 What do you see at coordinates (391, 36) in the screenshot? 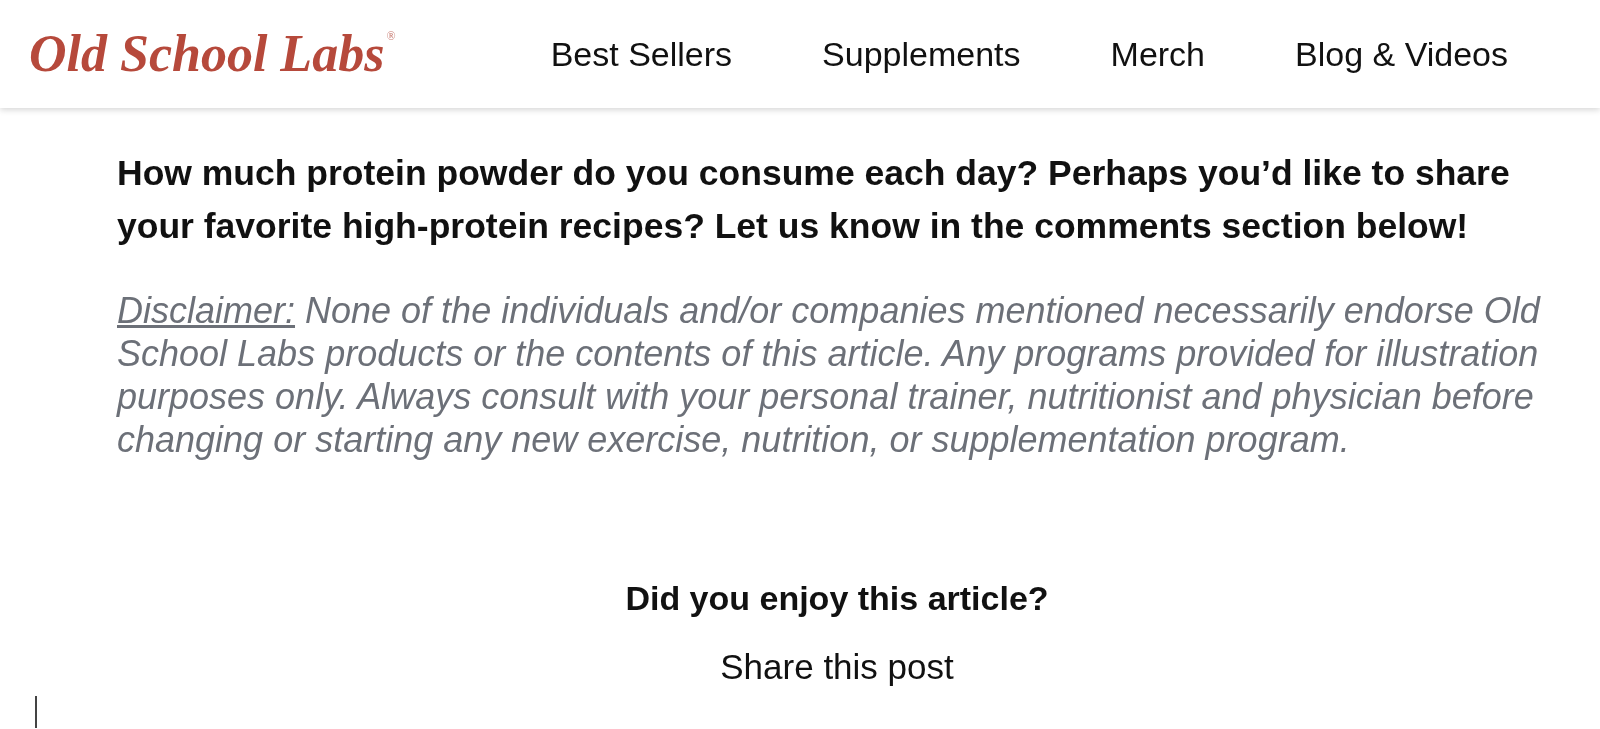
I see `registered-mark: ®` at bounding box center [391, 36].